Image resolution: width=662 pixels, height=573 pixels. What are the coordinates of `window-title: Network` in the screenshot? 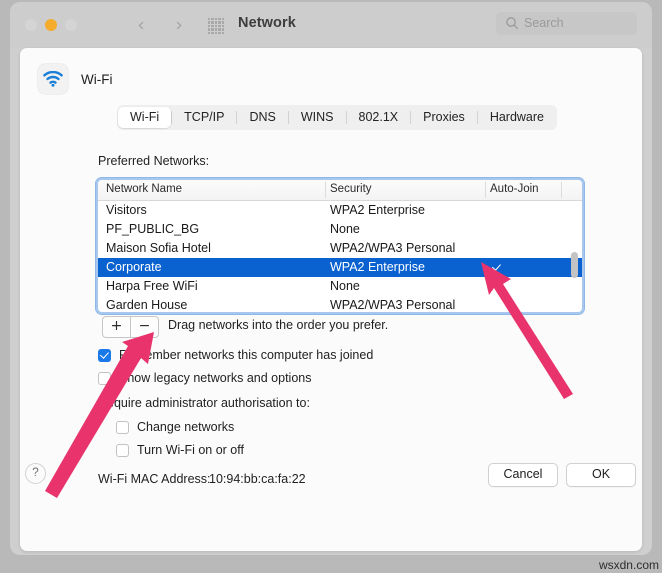 It's located at (267, 23).